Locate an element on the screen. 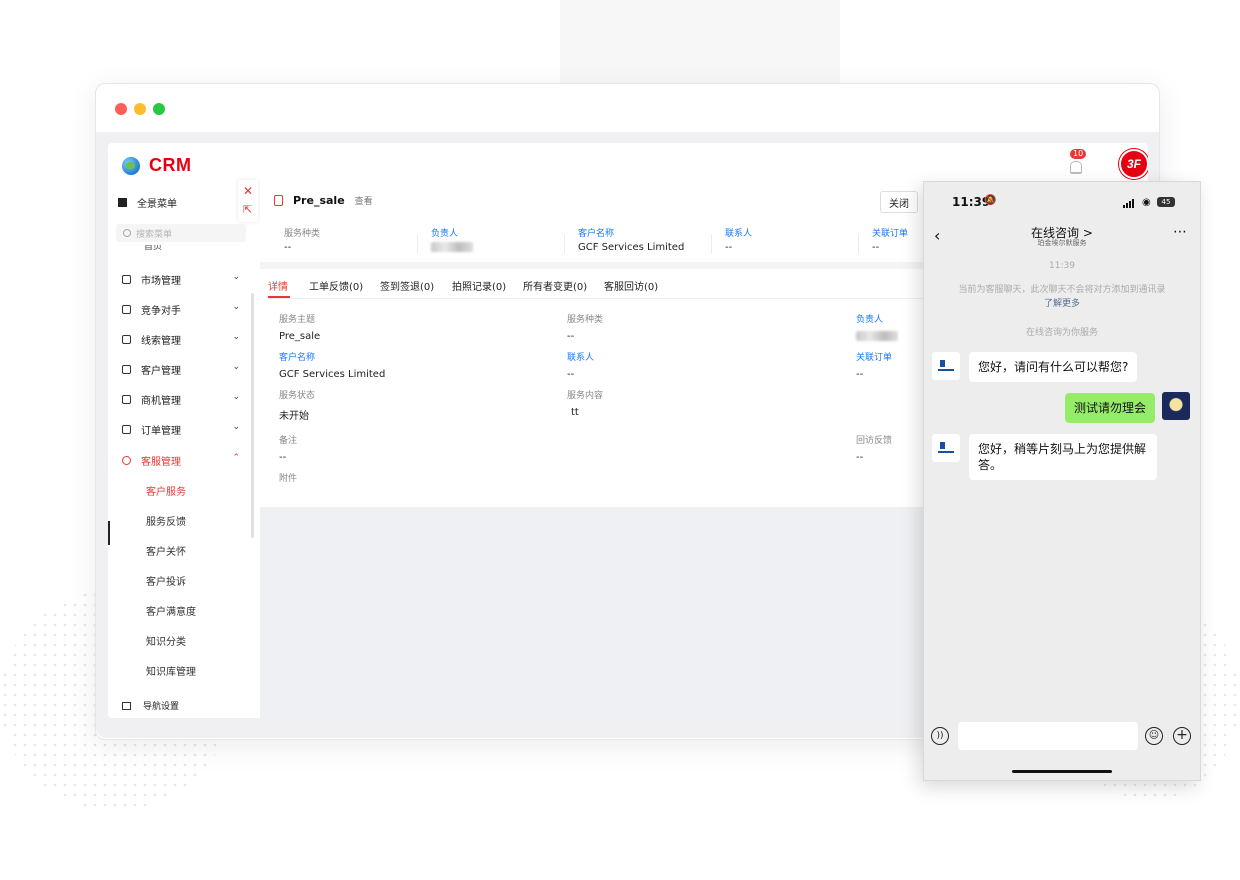 The height and width of the screenshot is (880, 1240). sidebar-subitem-knowledge-base: 知识库管理 is located at coordinates (171, 673).